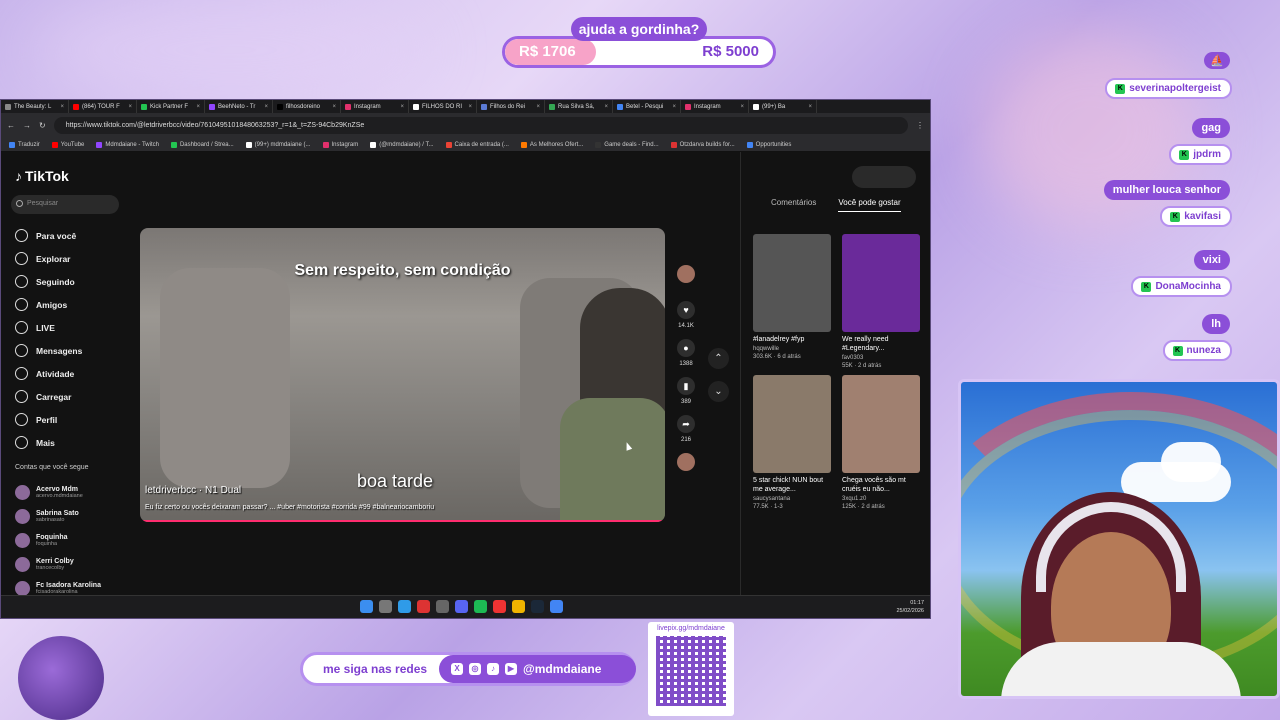 The height and width of the screenshot is (720, 1280). Describe the element at coordinates (70, 396) in the screenshot. I see `sidebar-item-upload: Carregar` at that location.